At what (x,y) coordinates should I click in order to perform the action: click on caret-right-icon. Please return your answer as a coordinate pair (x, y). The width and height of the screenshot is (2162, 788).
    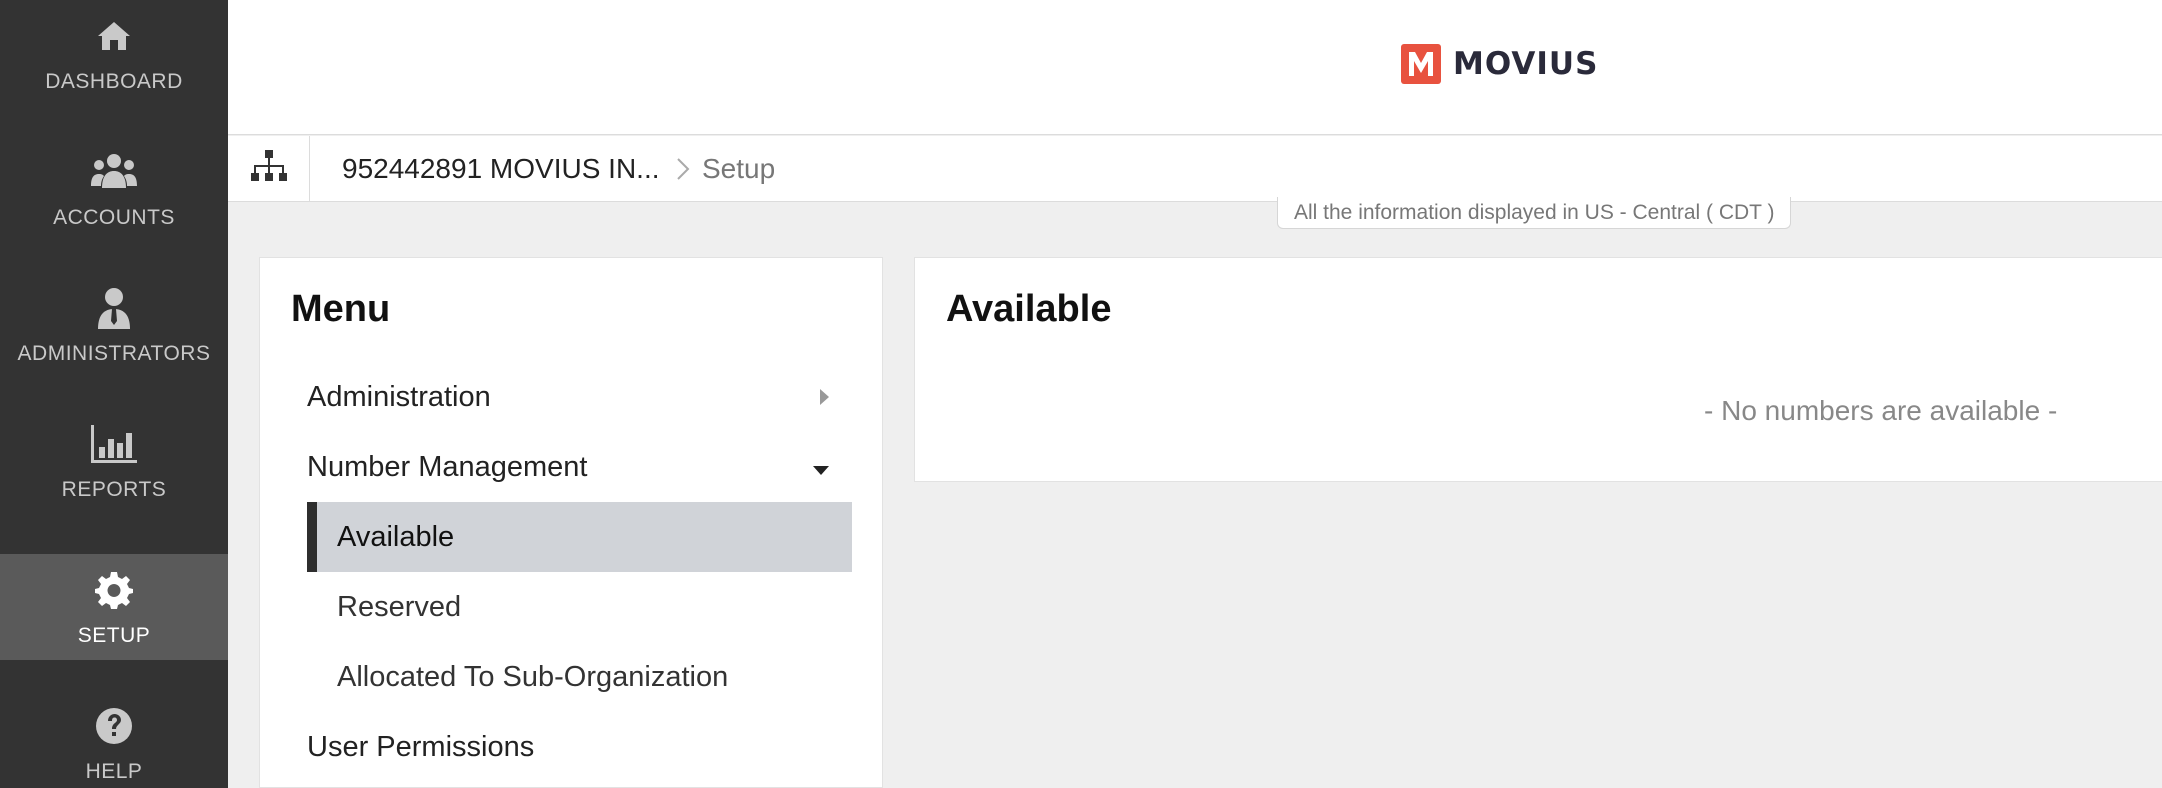
    Looking at the image, I should click on (824, 397).